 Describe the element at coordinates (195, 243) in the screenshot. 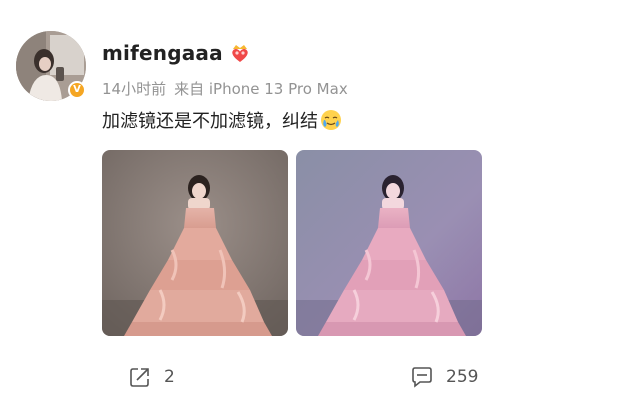

I see `photo-original` at that location.